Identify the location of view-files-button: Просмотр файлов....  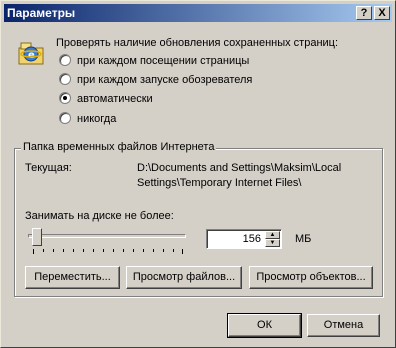
(184, 277).